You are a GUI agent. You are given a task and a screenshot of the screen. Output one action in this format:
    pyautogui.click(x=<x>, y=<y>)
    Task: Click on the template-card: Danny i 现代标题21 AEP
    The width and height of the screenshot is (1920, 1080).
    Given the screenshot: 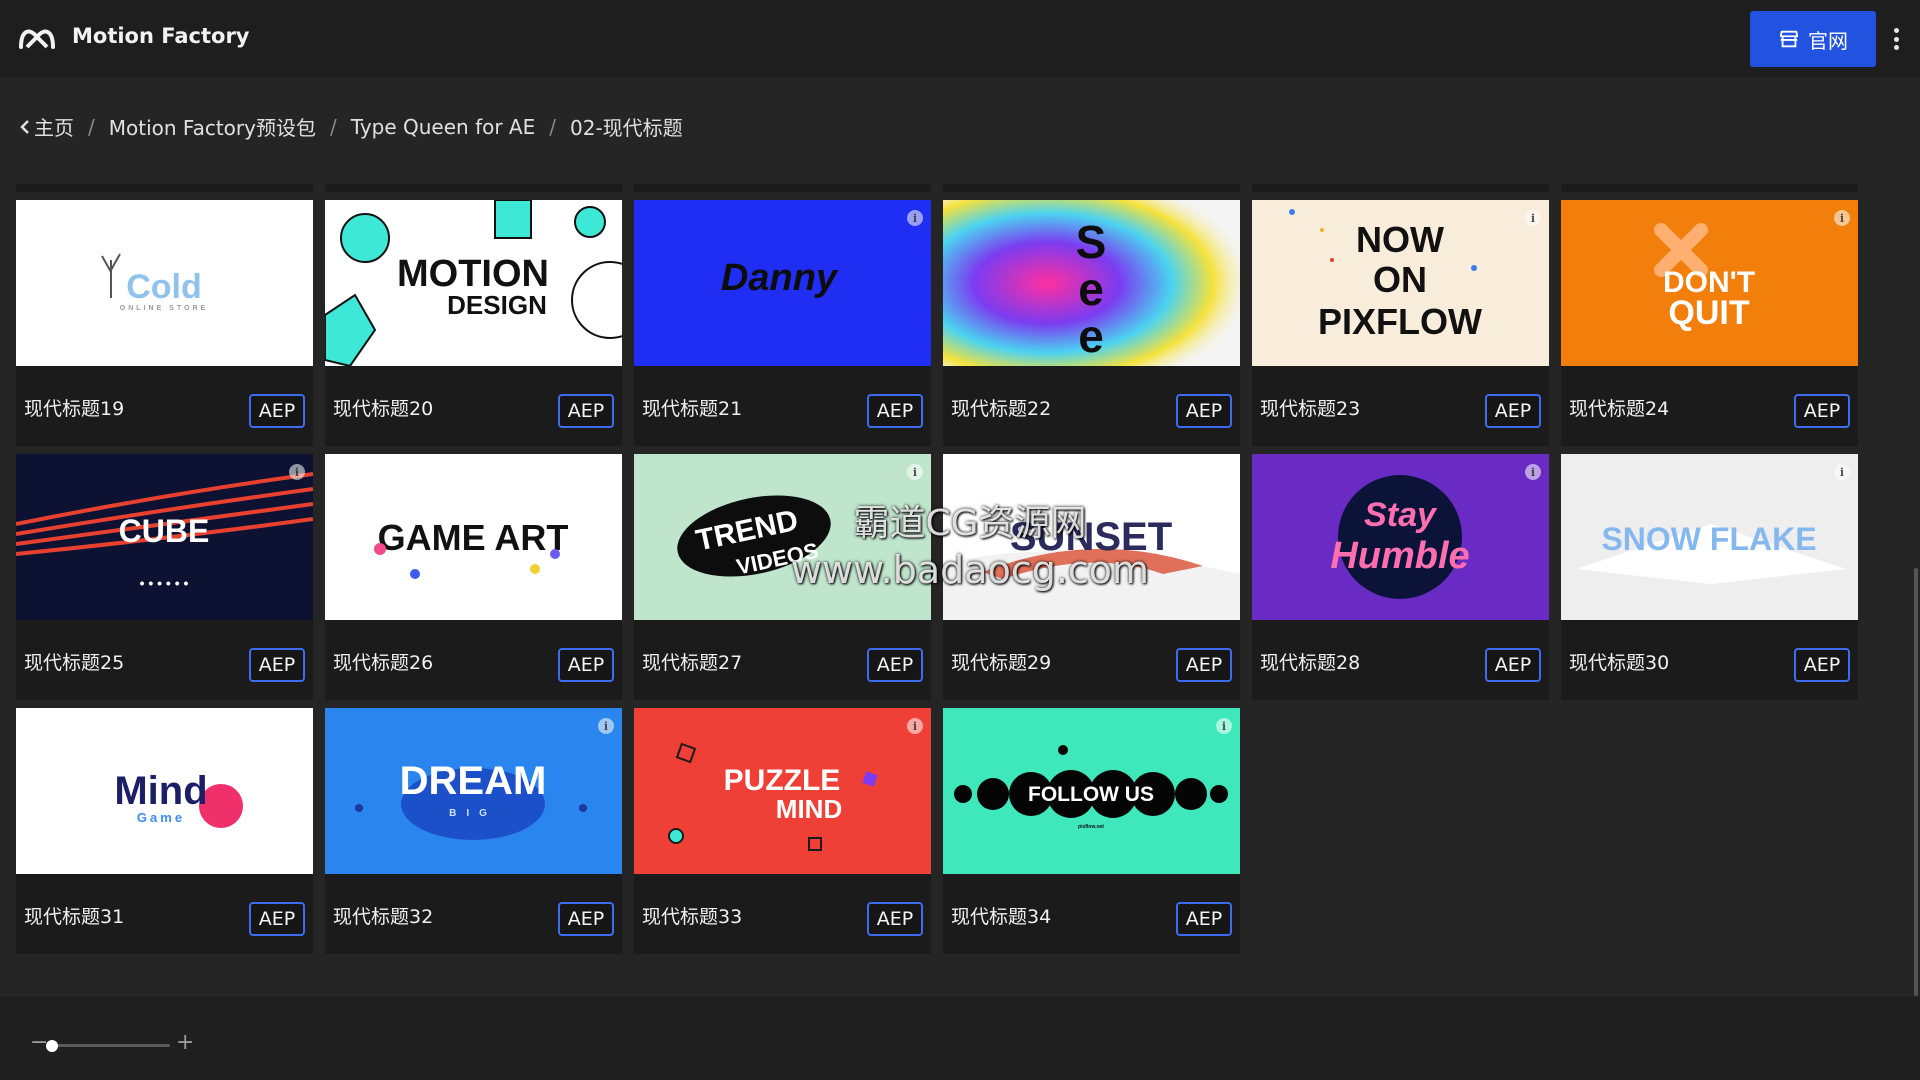 What is the action you would take?
    pyautogui.click(x=782, y=323)
    